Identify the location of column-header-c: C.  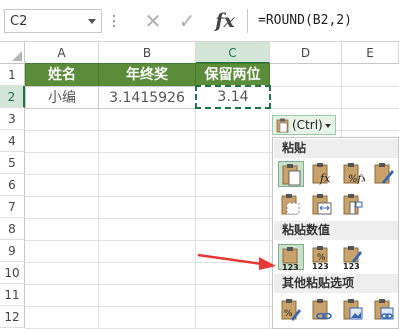
(233, 53).